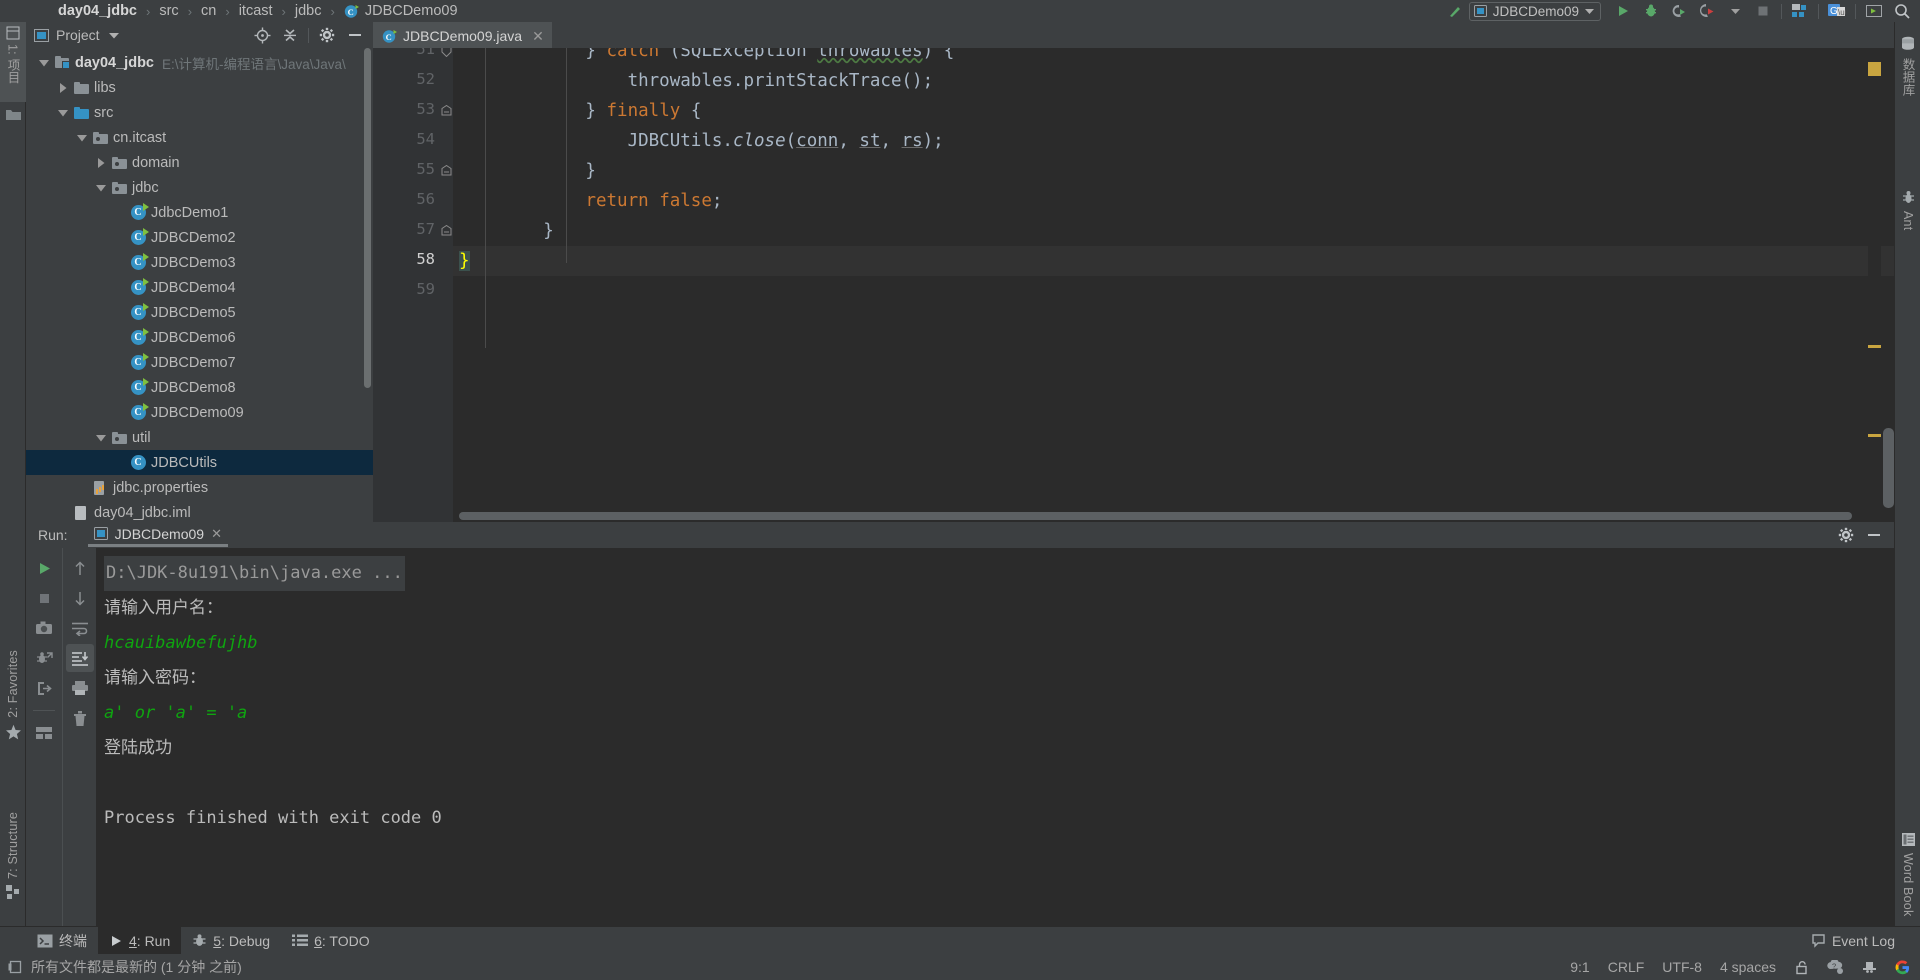 This screenshot has height=980, width=1920. What do you see at coordinates (1173, 261) in the screenshot?
I see `code-line-58: }` at bounding box center [1173, 261].